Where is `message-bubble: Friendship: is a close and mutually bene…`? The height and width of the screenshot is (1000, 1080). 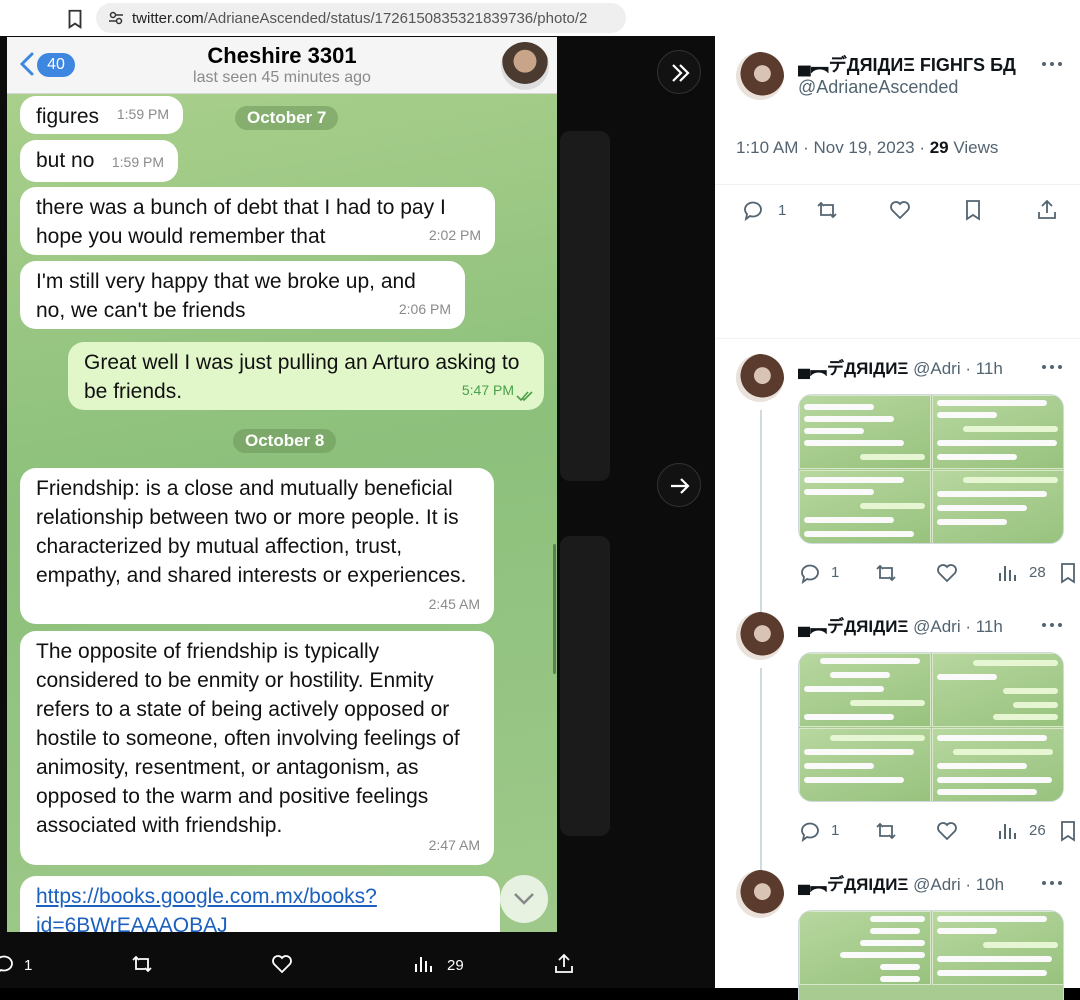 message-bubble: Friendship: is a close and mutually bene… is located at coordinates (257, 546).